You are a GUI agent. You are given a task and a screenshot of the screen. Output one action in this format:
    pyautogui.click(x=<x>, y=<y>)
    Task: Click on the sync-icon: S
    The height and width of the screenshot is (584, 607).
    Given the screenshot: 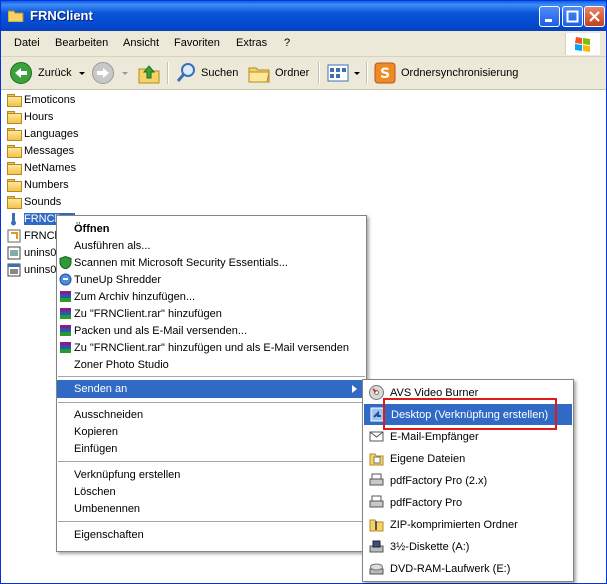 What is the action you would take?
    pyautogui.click(x=385, y=73)
    